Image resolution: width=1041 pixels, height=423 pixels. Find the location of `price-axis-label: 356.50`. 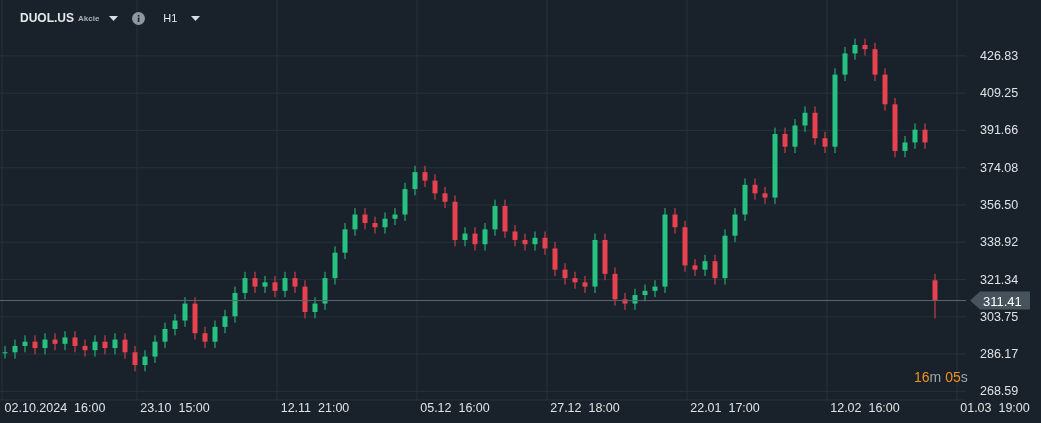

price-axis-label: 356.50 is located at coordinates (999, 205).